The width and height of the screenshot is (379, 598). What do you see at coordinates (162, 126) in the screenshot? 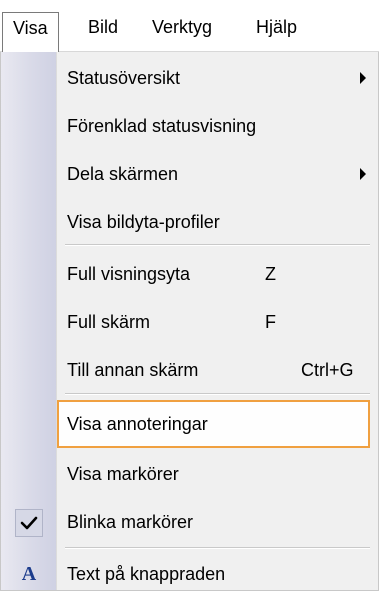
I see `menu-item-label: Förenklad statusvisning` at bounding box center [162, 126].